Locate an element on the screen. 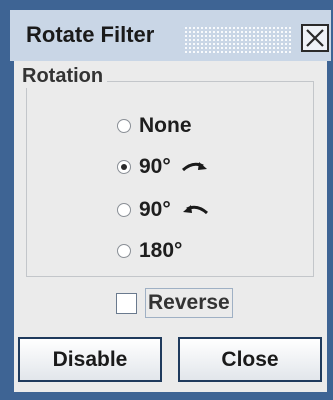  rotation-group-title: Rotation is located at coordinates (64, 76).